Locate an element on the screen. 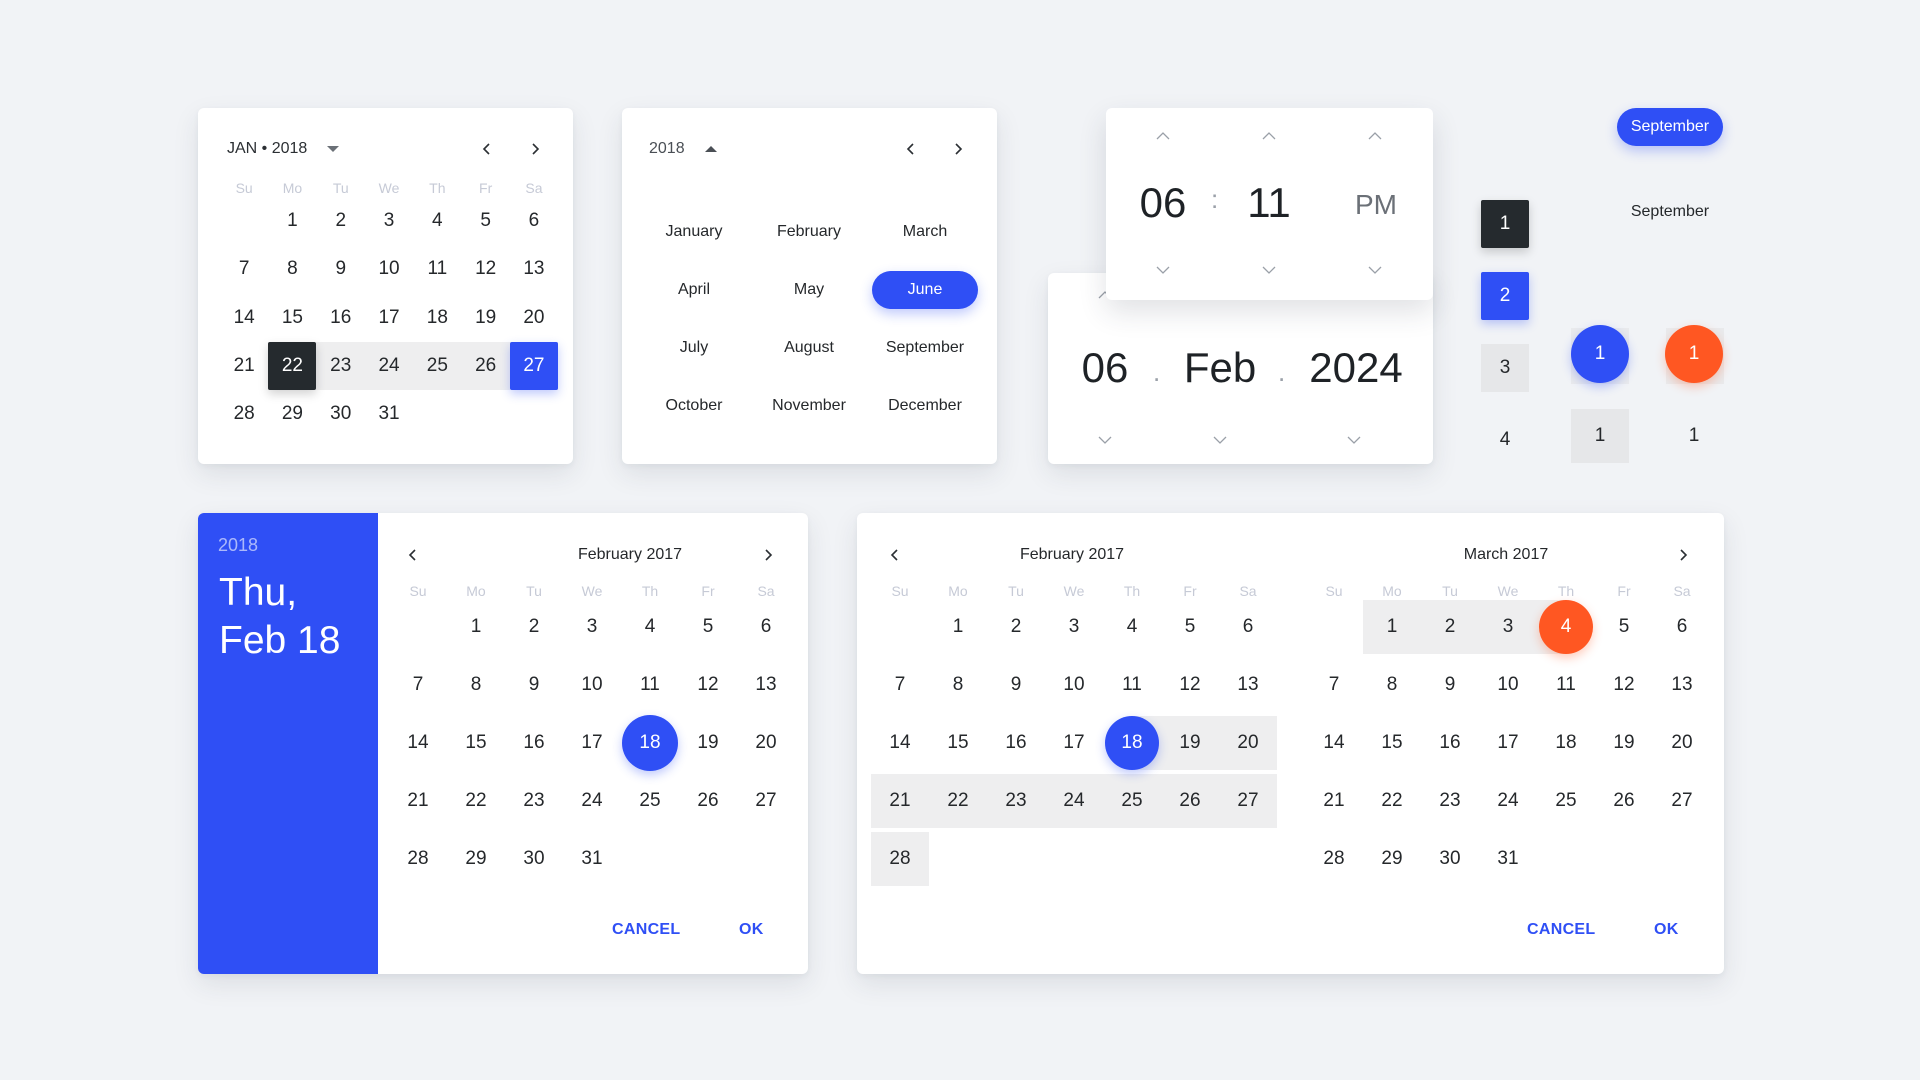 This screenshot has width=1920, height=1080. month-option: May is located at coordinates (809, 290).